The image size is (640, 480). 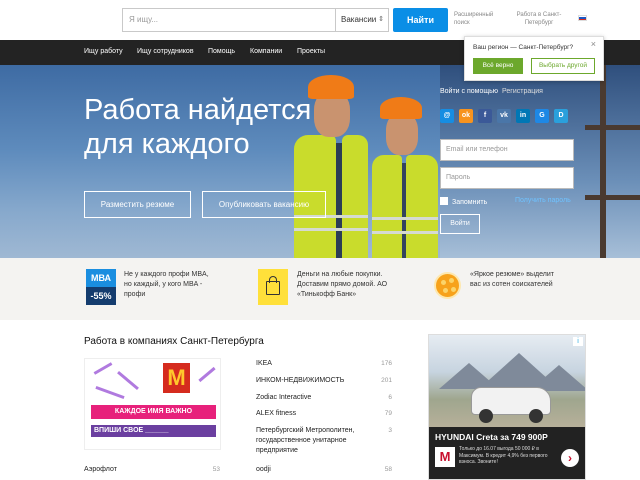 What do you see at coordinates (135, 294) in the screenshot?
I see `promo-line: профи` at bounding box center [135, 294].